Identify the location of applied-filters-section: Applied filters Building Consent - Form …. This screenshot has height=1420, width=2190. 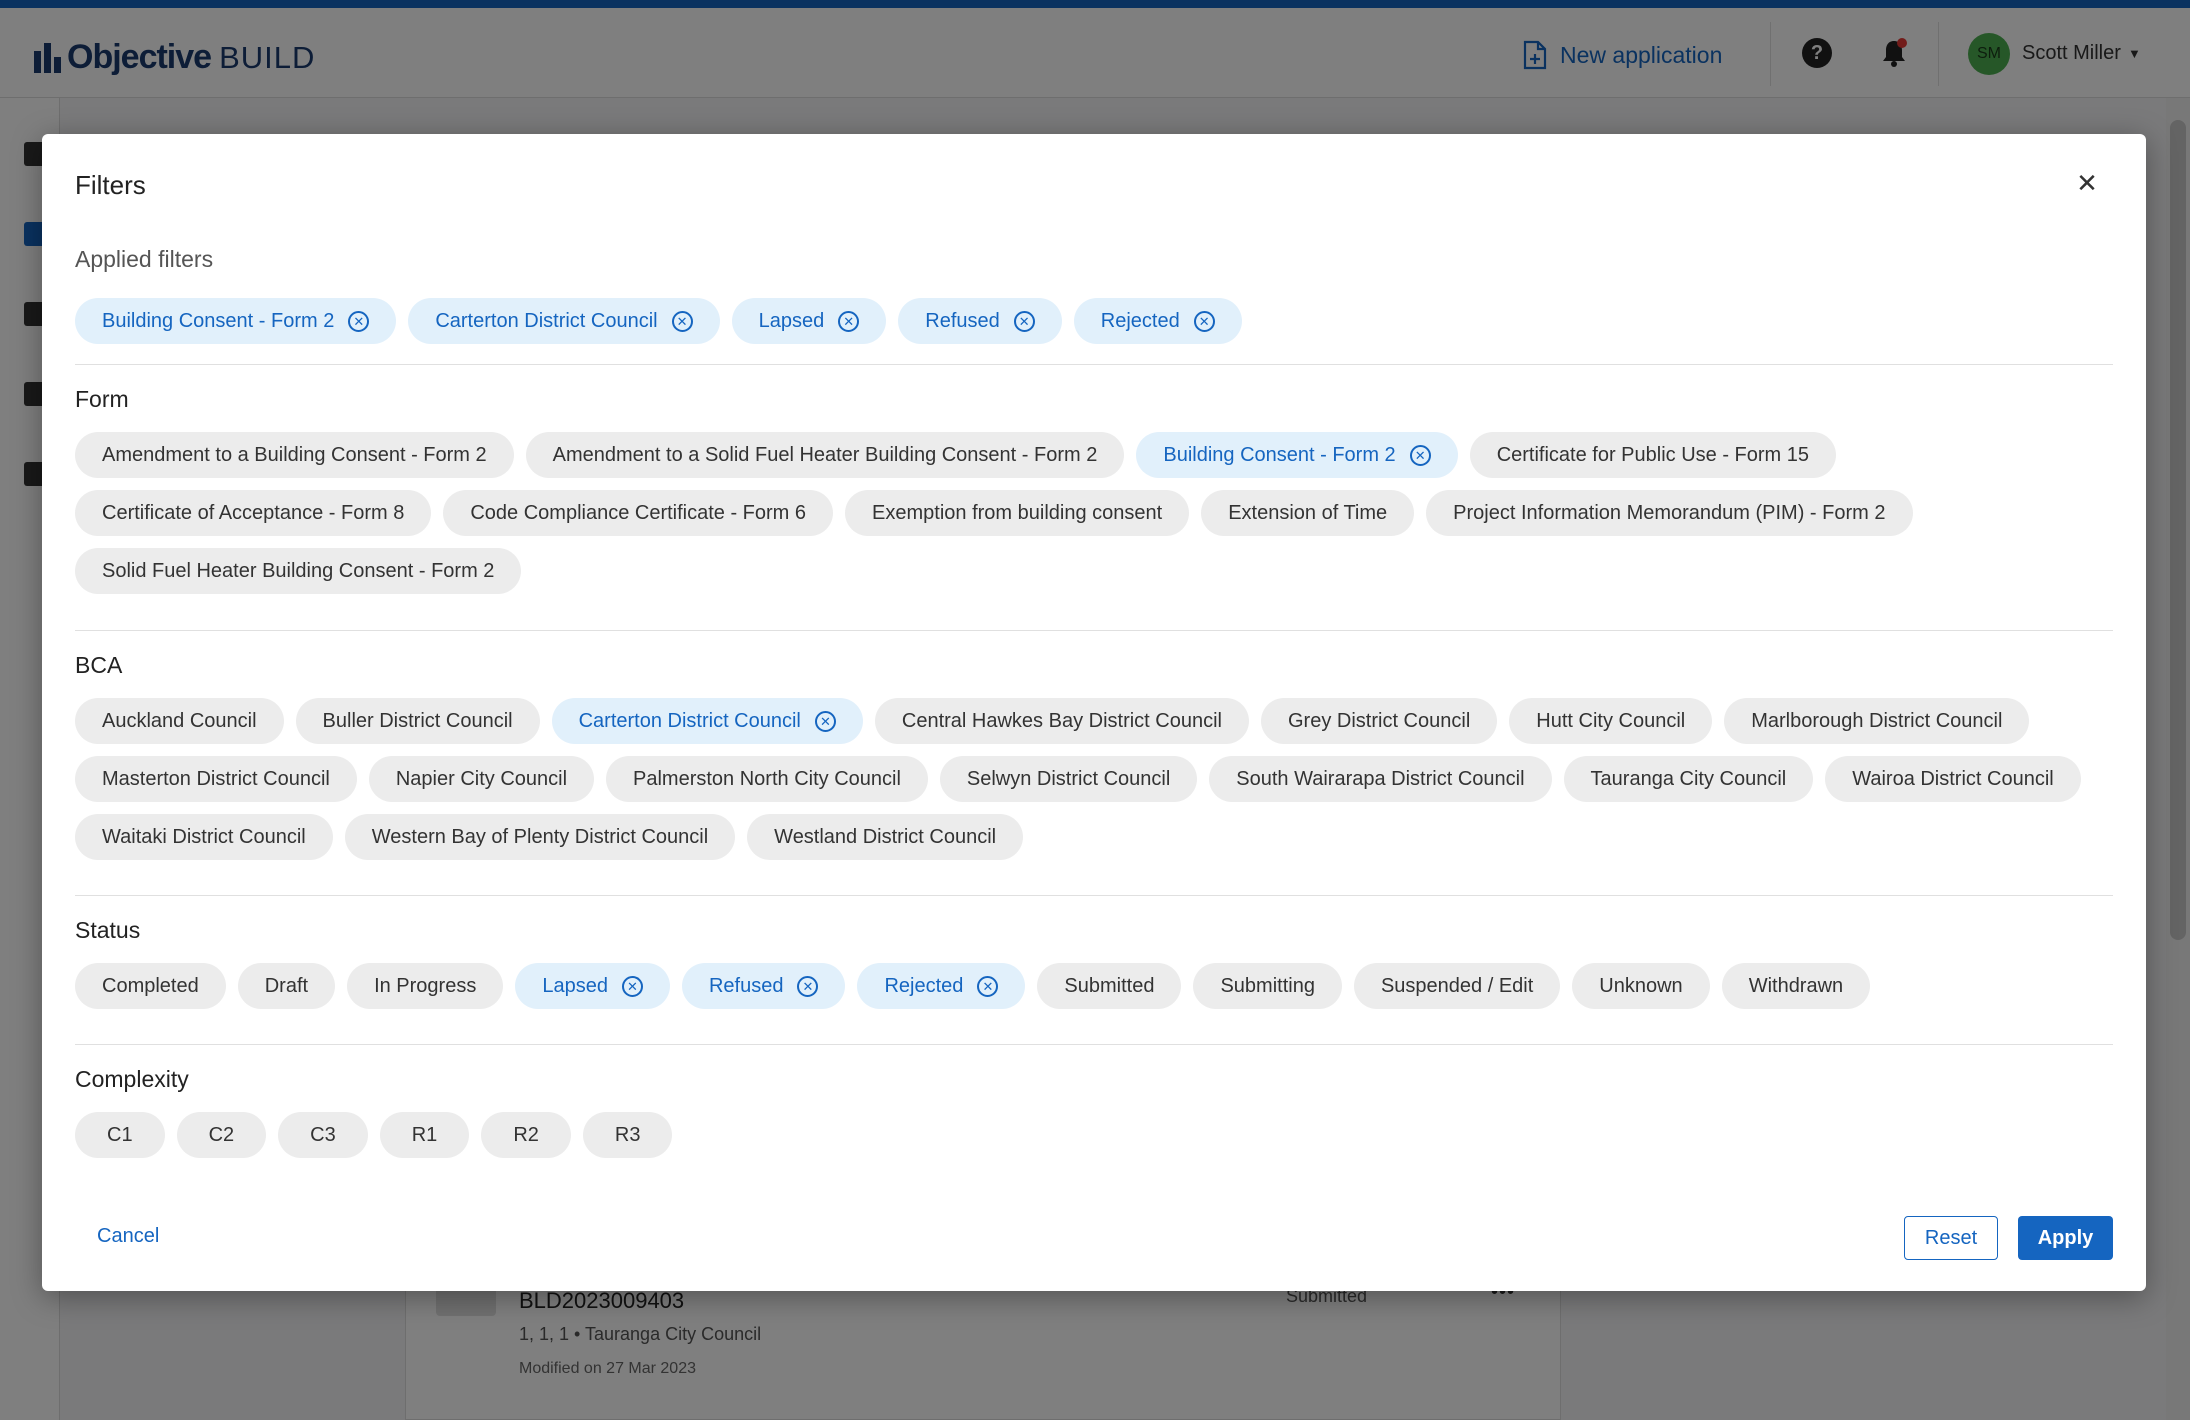
(1094, 295).